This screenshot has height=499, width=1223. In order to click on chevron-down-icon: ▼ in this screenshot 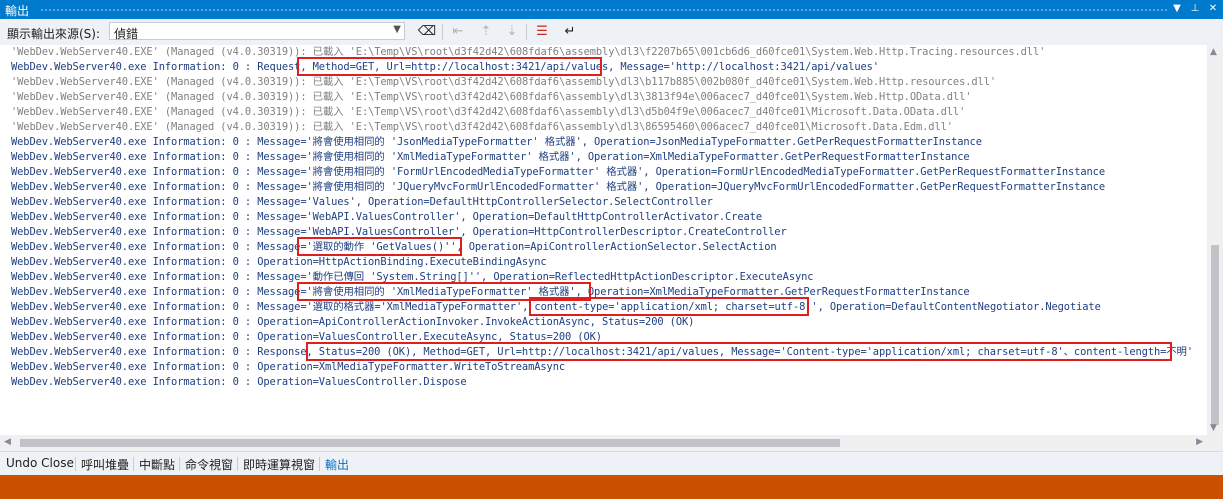, I will do `click(397, 29)`.